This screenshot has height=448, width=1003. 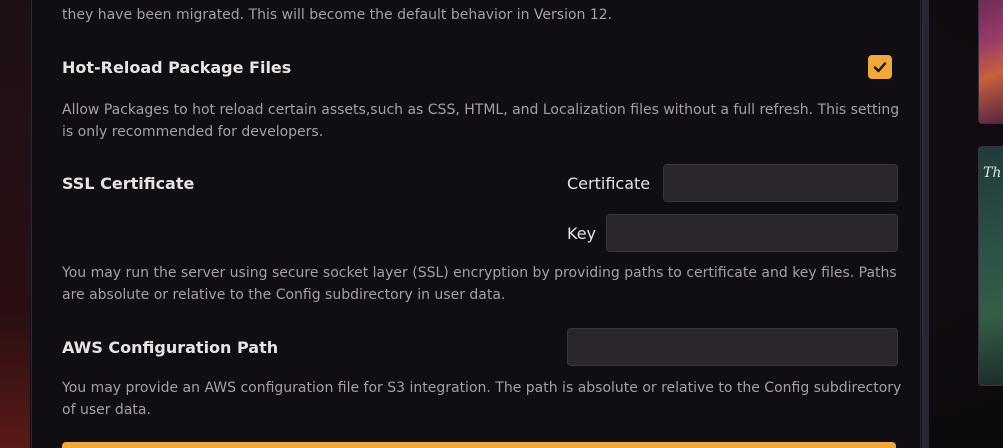 I want to click on background-card-scene: Th, so click(x=990, y=266).